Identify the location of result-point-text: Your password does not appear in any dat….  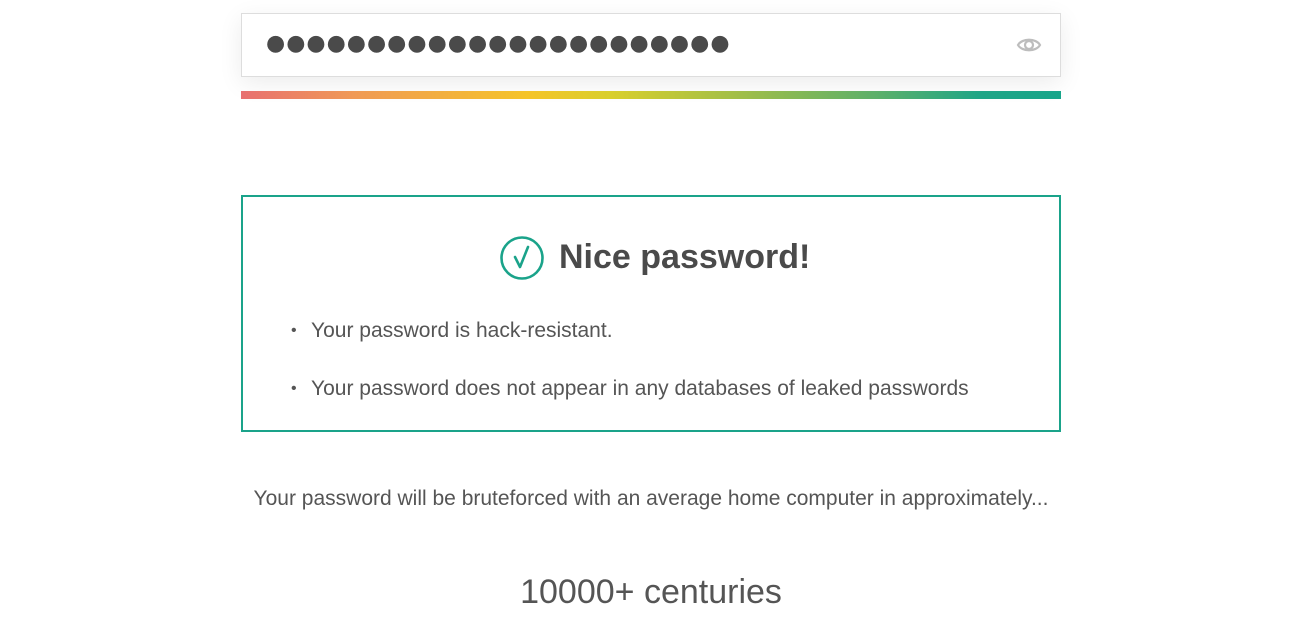
(640, 388).